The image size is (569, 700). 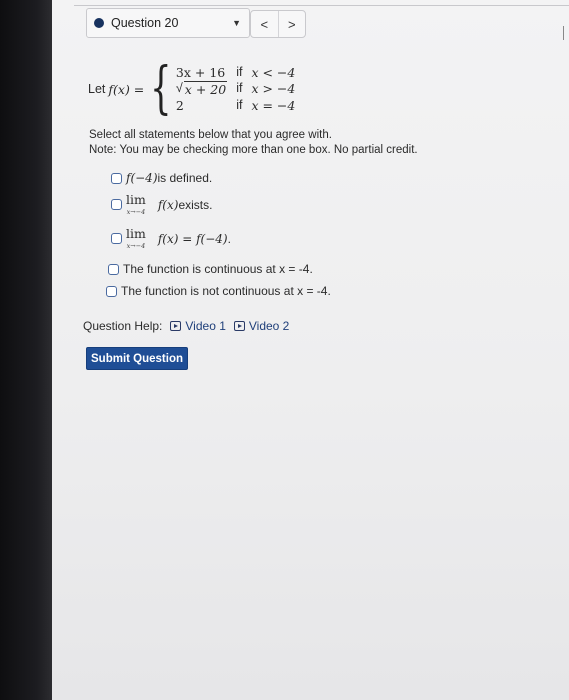 What do you see at coordinates (145, 23) in the screenshot?
I see `question-title: Question 20` at bounding box center [145, 23].